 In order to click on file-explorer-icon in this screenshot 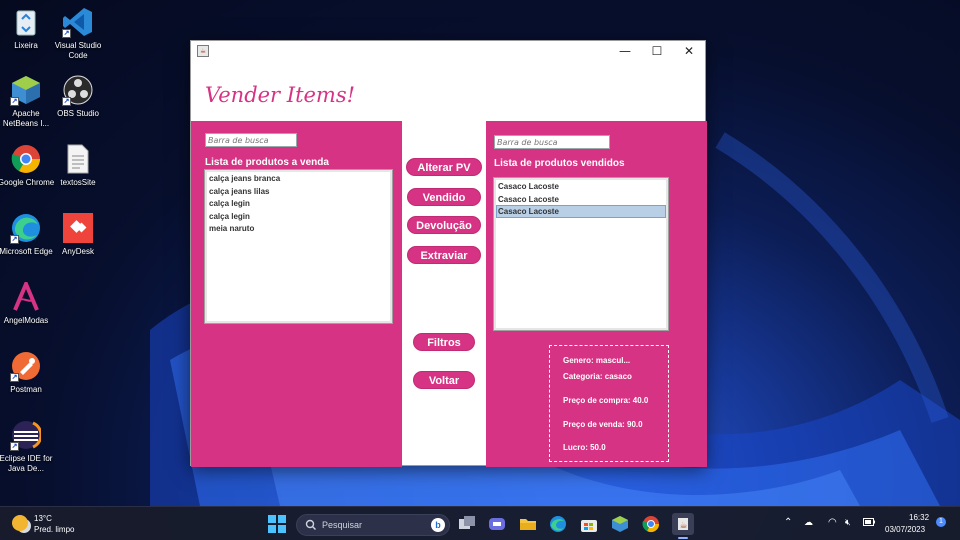, I will do `click(528, 524)`.